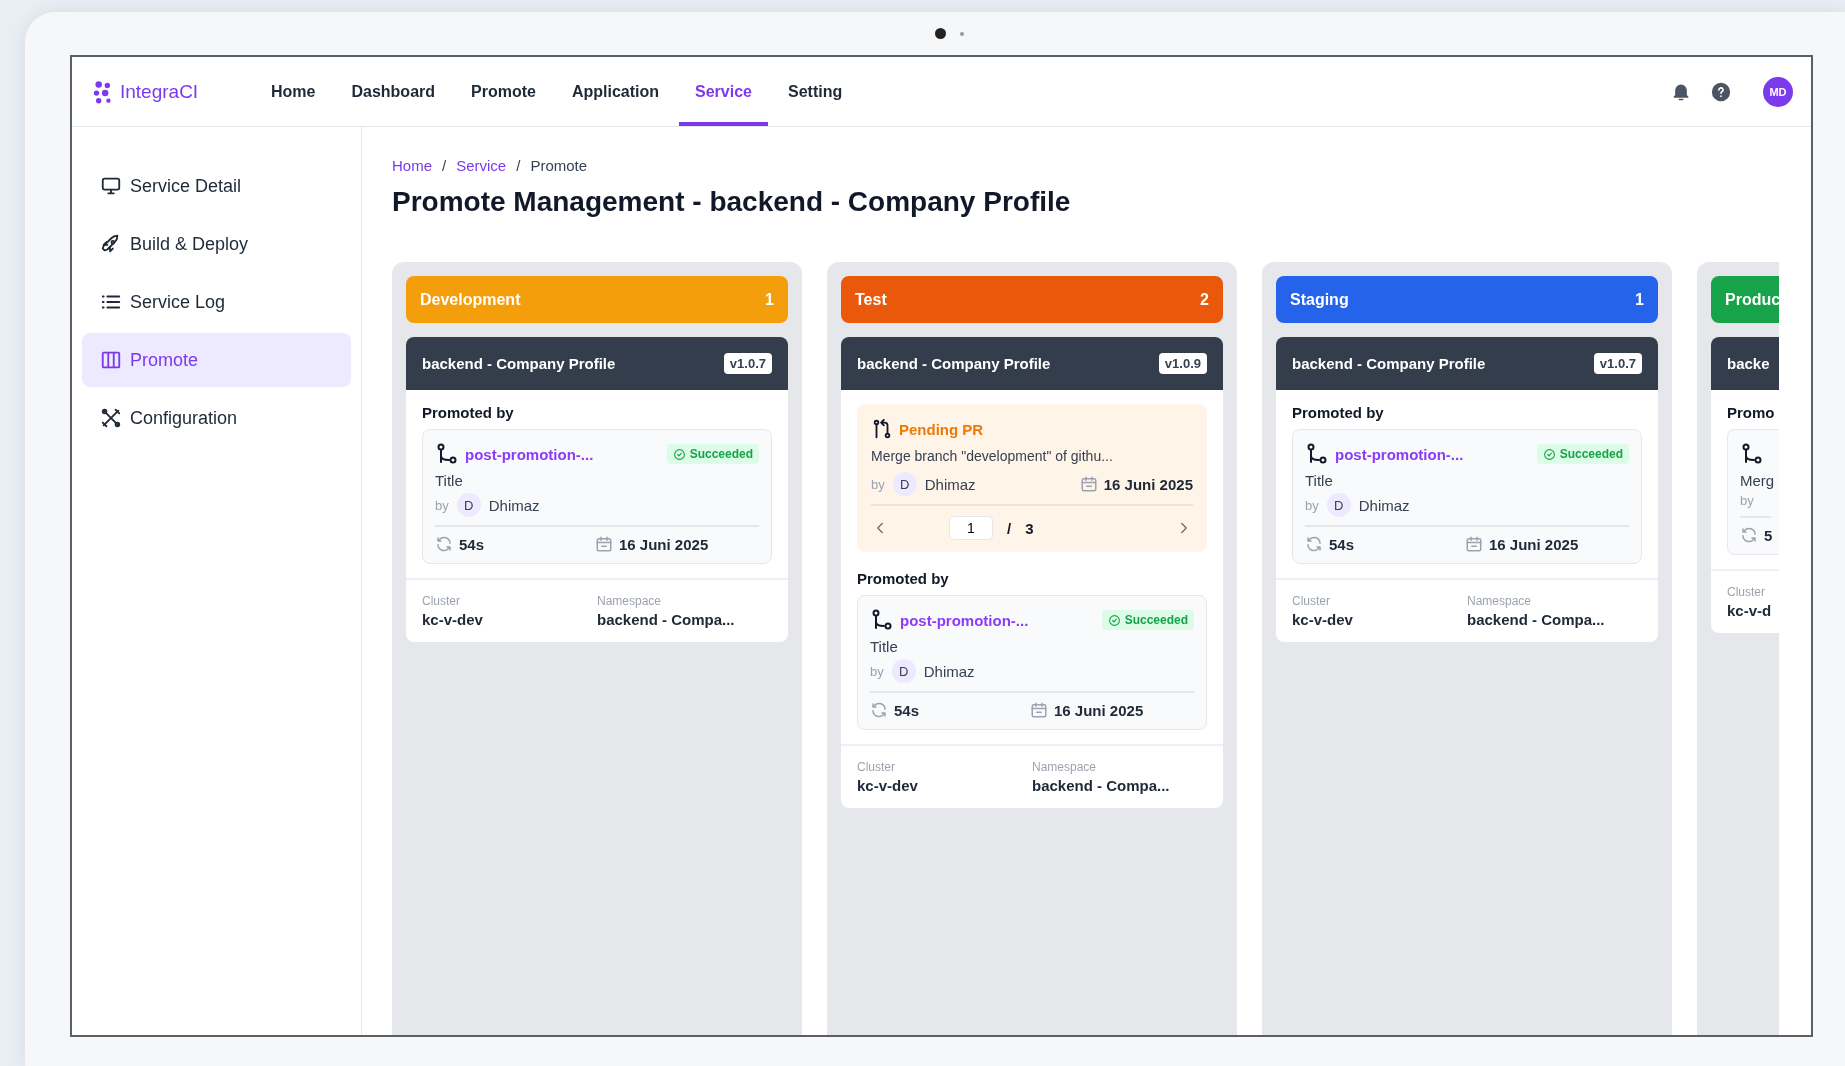  What do you see at coordinates (1752, 299) in the screenshot?
I see `stage-name: Produc` at bounding box center [1752, 299].